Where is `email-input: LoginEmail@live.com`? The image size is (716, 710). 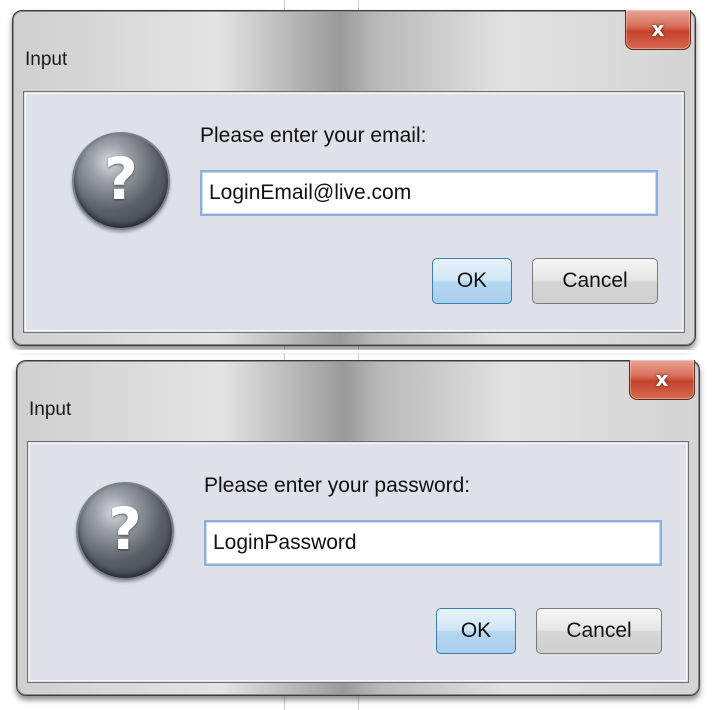 email-input: LoginEmail@live.com is located at coordinates (429, 193).